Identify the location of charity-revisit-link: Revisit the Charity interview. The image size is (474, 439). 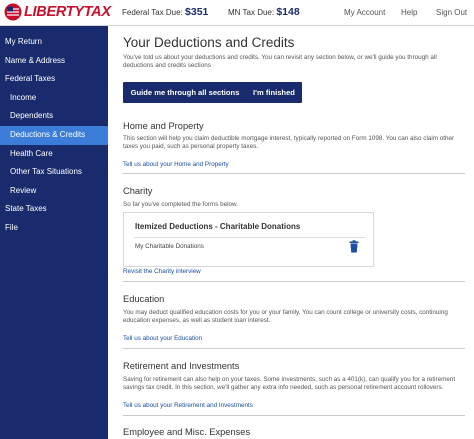
(162, 271).